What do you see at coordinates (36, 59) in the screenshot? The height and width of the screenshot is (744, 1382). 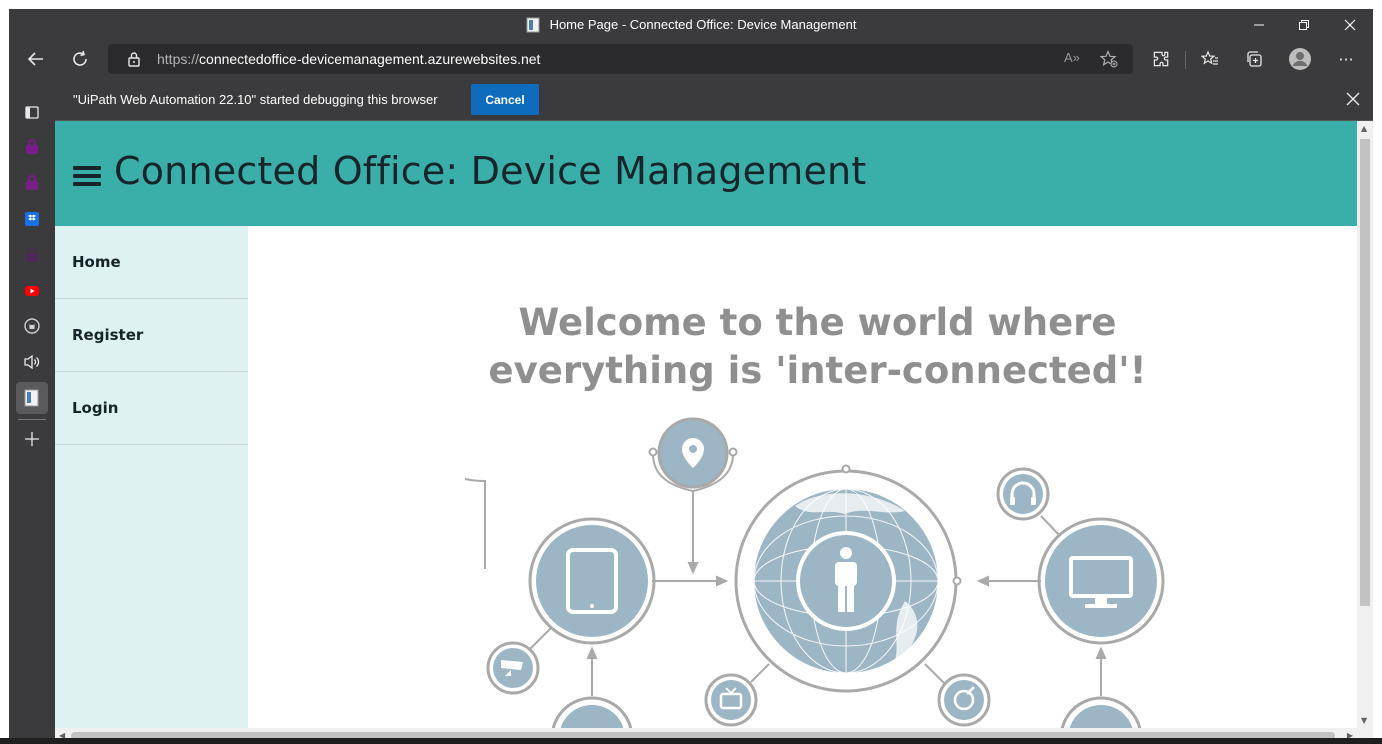 I see `back-button` at bounding box center [36, 59].